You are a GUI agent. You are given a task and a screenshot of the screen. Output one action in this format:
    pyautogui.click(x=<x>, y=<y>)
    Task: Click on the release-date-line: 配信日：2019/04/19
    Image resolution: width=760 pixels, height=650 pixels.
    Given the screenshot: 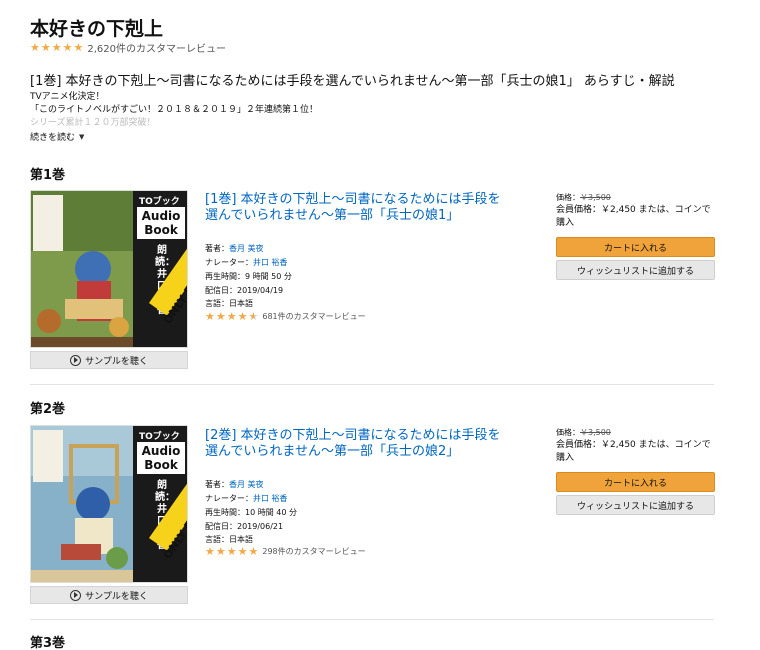 What is the action you would take?
    pyautogui.click(x=244, y=290)
    